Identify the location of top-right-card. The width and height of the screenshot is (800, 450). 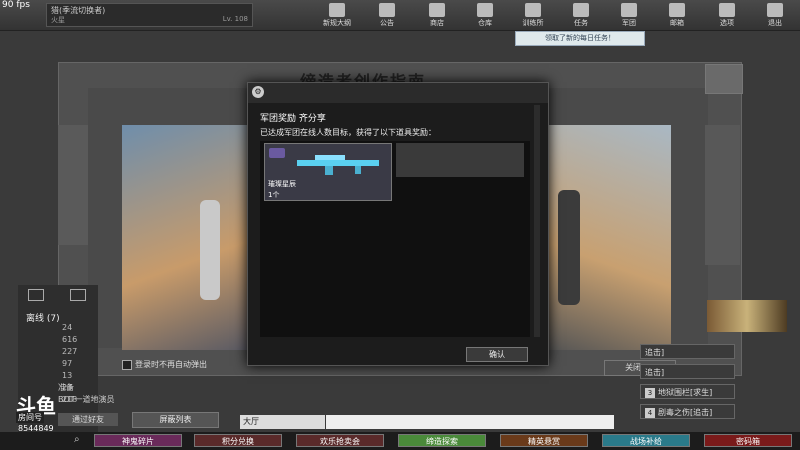
(724, 79).